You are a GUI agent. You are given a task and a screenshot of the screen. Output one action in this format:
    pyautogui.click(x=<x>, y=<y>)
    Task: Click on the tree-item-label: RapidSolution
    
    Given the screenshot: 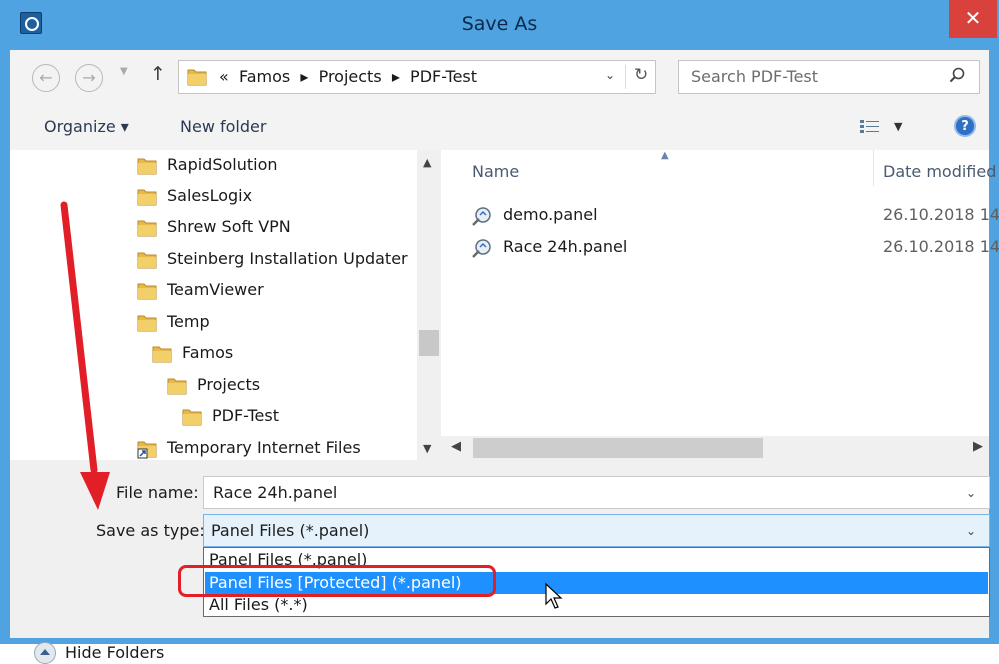 What is the action you would take?
    pyautogui.click(x=222, y=164)
    